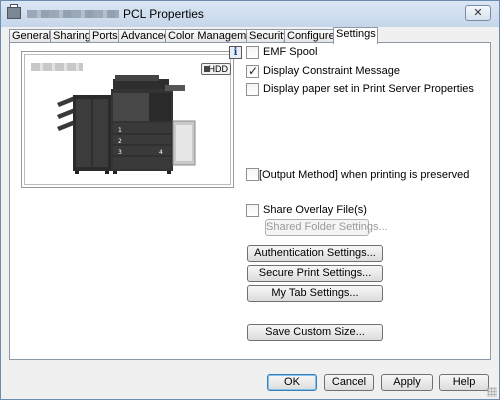  What do you see at coordinates (252, 210) in the screenshot?
I see `share-overlay-checkbox` at bounding box center [252, 210].